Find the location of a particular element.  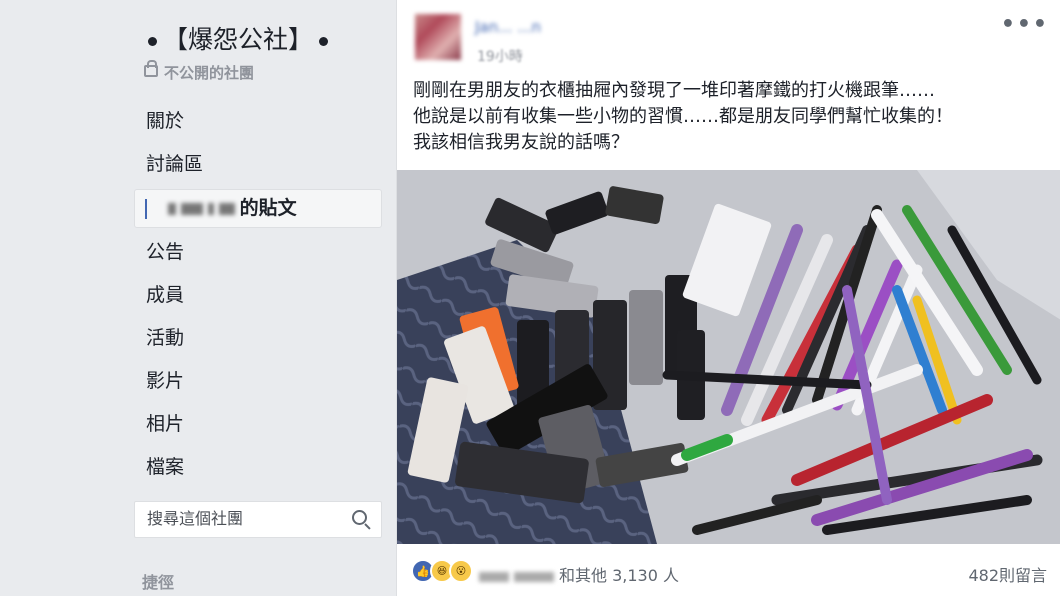

search-input is located at coordinates (236, 518).